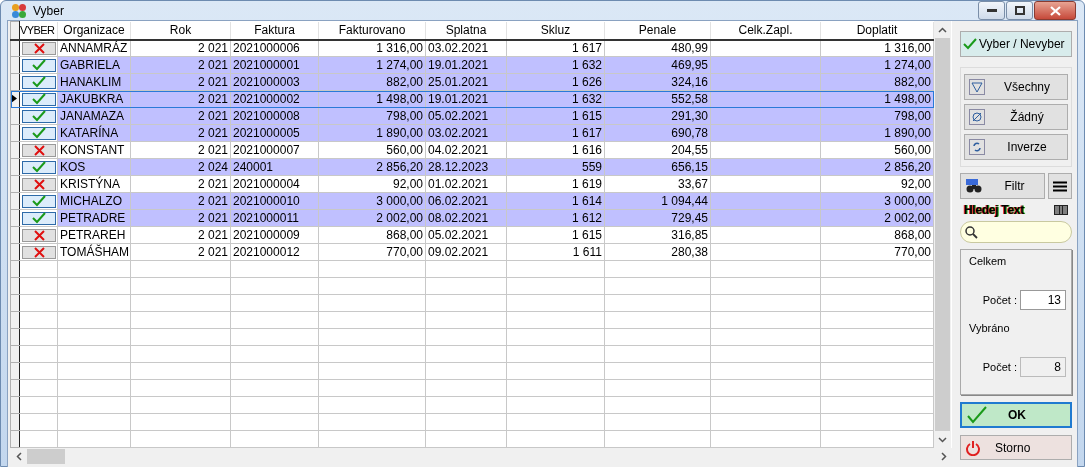  What do you see at coordinates (999, 300) in the screenshot?
I see `count-label: Počet :` at bounding box center [999, 300].